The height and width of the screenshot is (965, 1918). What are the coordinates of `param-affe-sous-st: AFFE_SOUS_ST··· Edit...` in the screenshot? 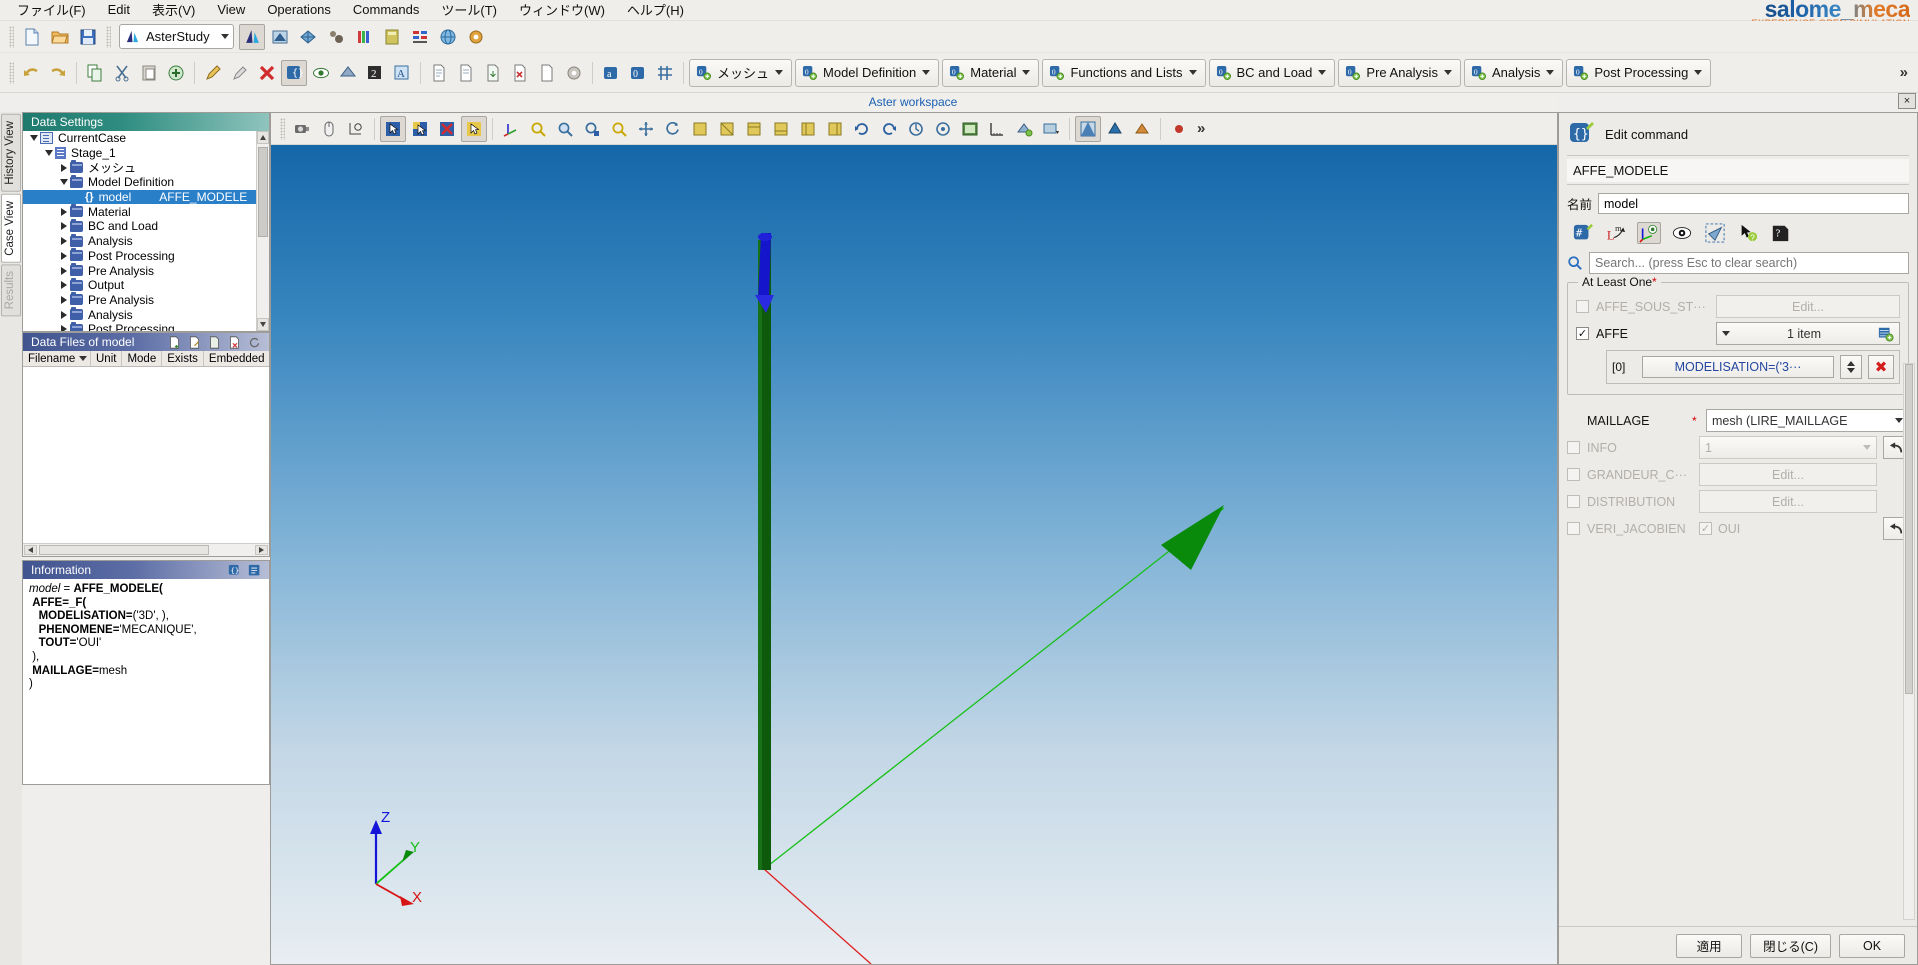 It's located at (1738, 306).